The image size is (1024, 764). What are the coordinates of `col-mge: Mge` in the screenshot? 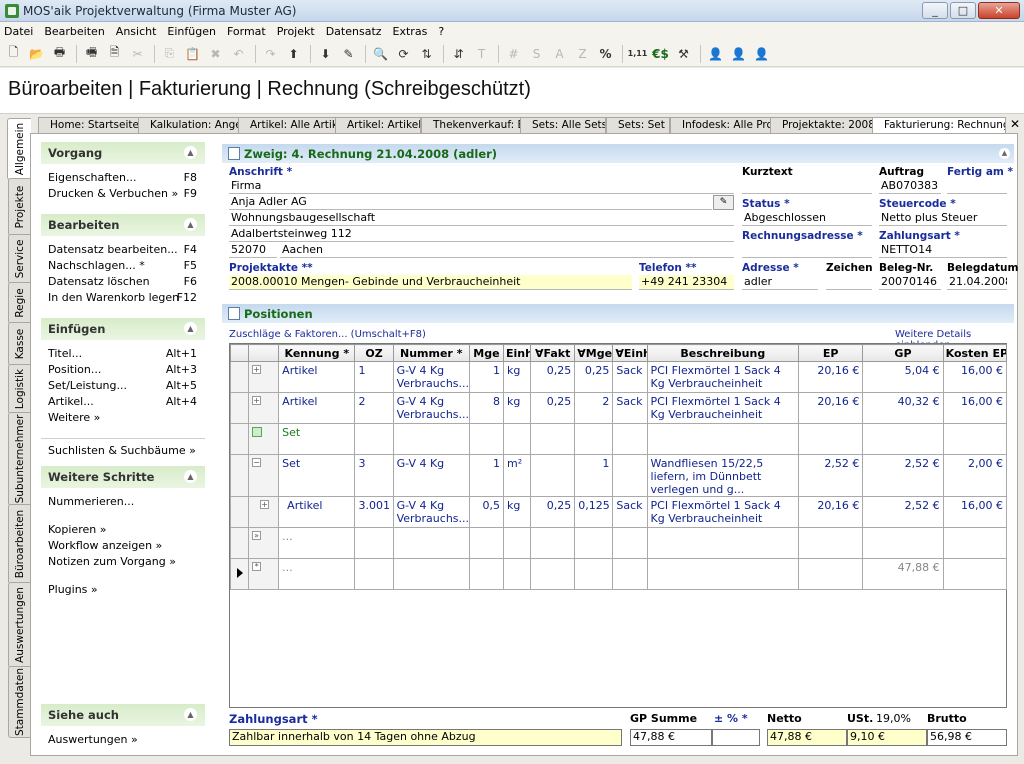 It's located at (486, 353).